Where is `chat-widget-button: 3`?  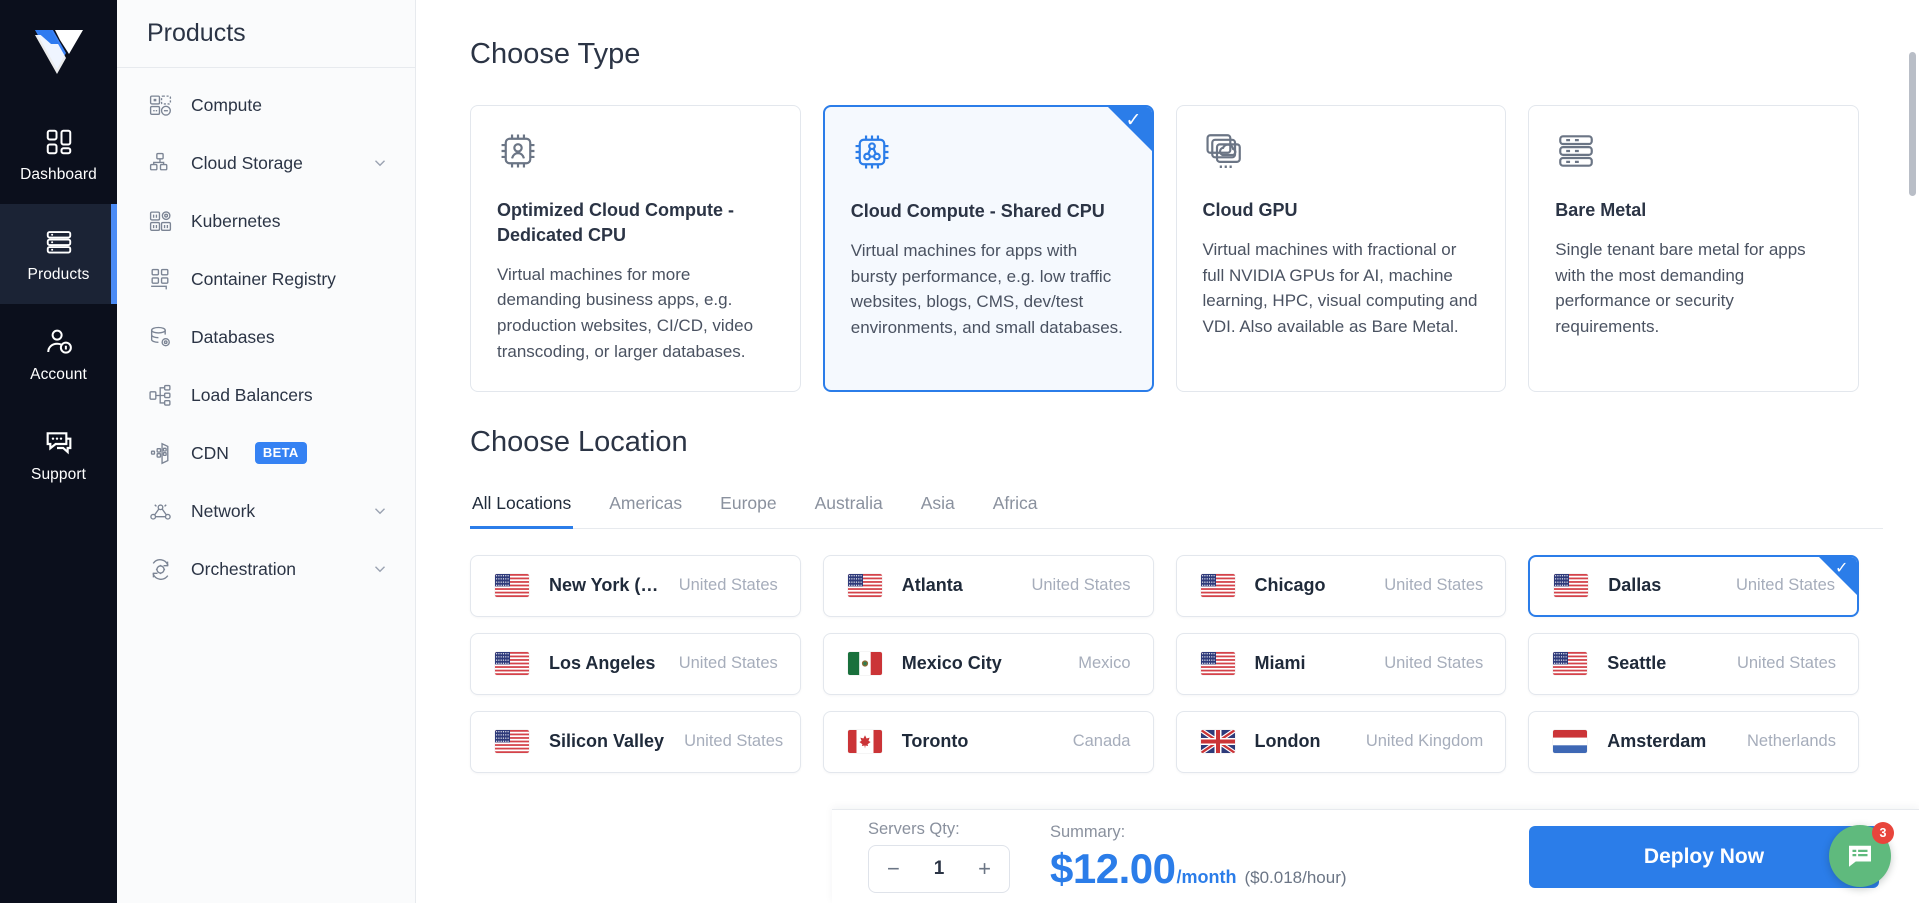
chat-widget-button: 3 is located at coordinates (1861, 854).